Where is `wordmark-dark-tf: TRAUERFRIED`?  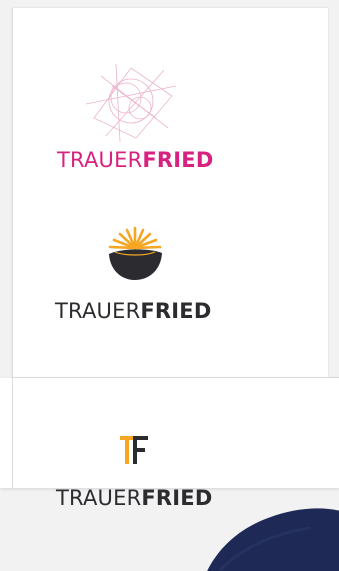 wordmark-dark-tf: TRAUERFRIED is located at coordinates (134, 498).